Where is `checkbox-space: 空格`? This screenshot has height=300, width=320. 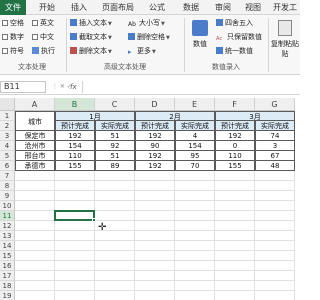 checkbox-space: 空格 is located at coordinates (13, 23).